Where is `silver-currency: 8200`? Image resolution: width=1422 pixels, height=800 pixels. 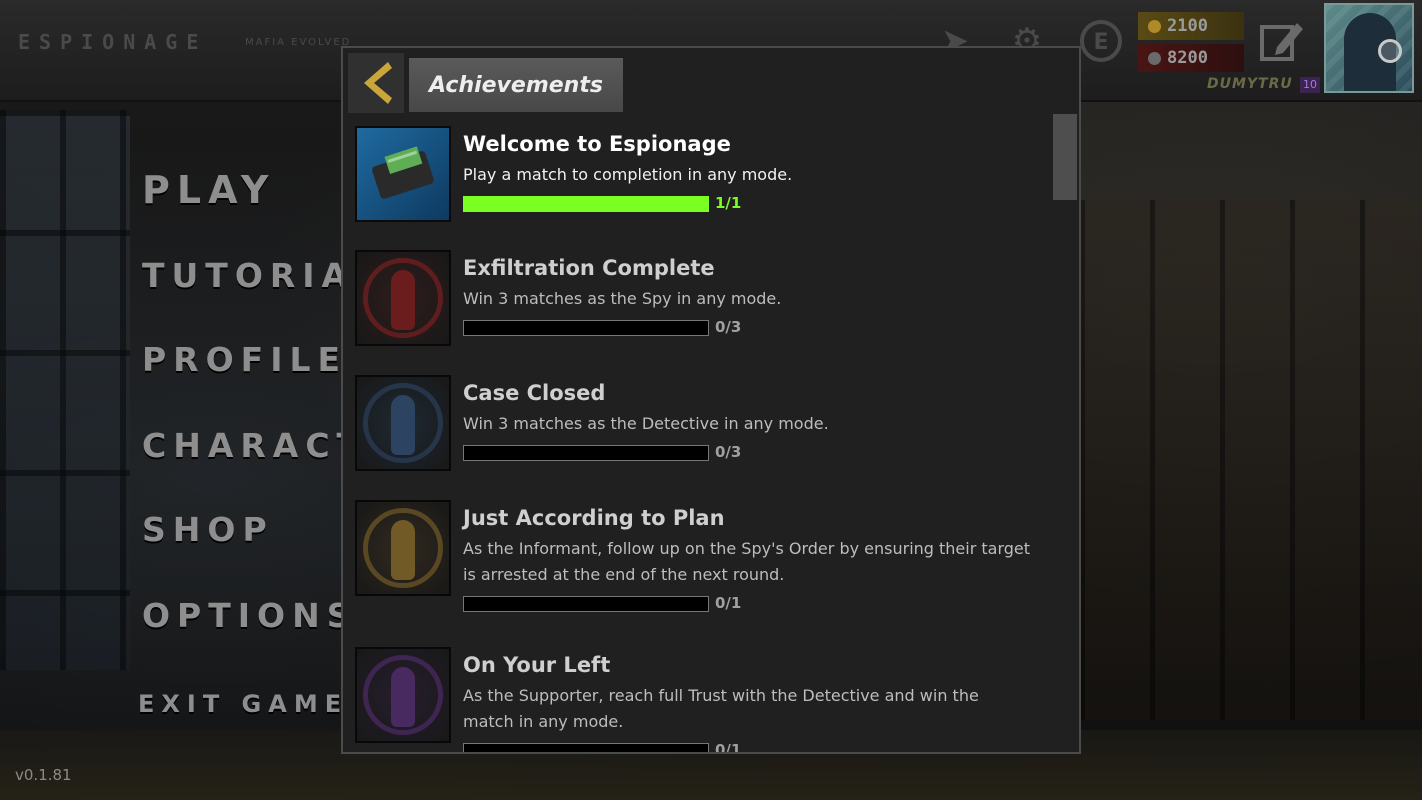
silver-currency: 8200 is located at coordinates (1191, 58).